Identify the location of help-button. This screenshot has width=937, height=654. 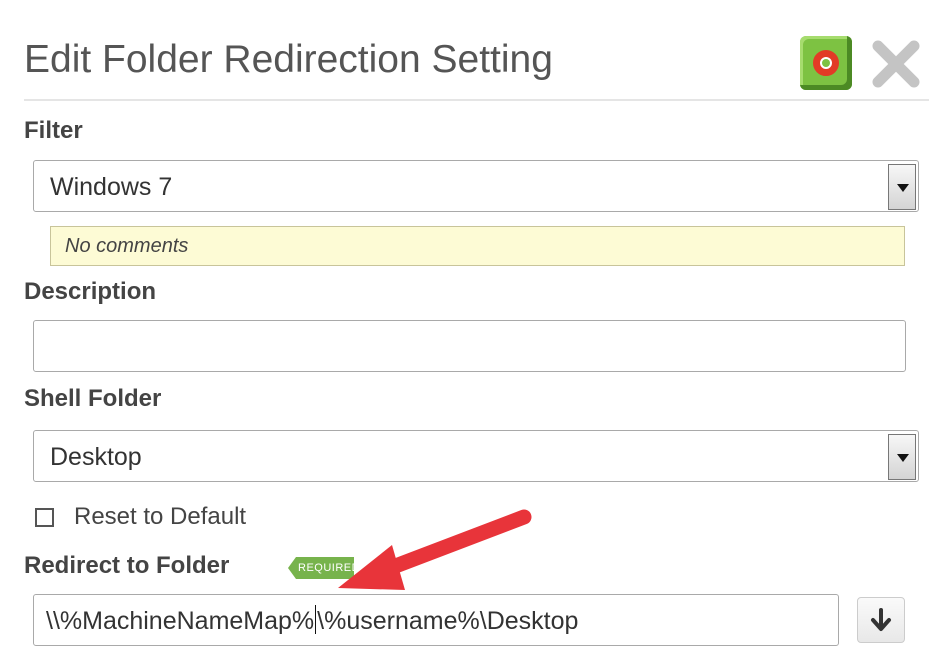
(826, 63).